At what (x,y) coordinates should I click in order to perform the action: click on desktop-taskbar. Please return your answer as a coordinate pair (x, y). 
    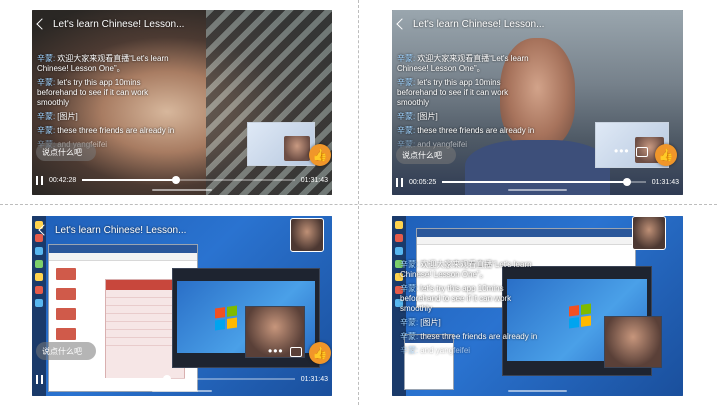
    Looking at the image, I should click on (39, 306).